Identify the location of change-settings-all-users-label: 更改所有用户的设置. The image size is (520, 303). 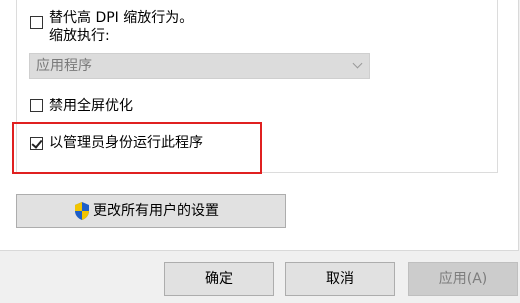
(156, 211).